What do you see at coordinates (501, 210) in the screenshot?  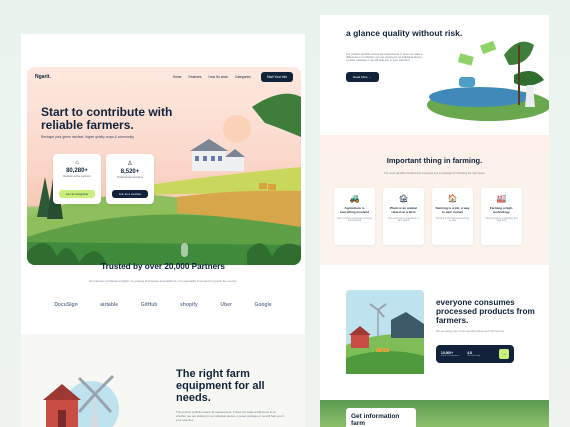 I see `card-title: Farming a high-technology` at bounding box center [501, 210].